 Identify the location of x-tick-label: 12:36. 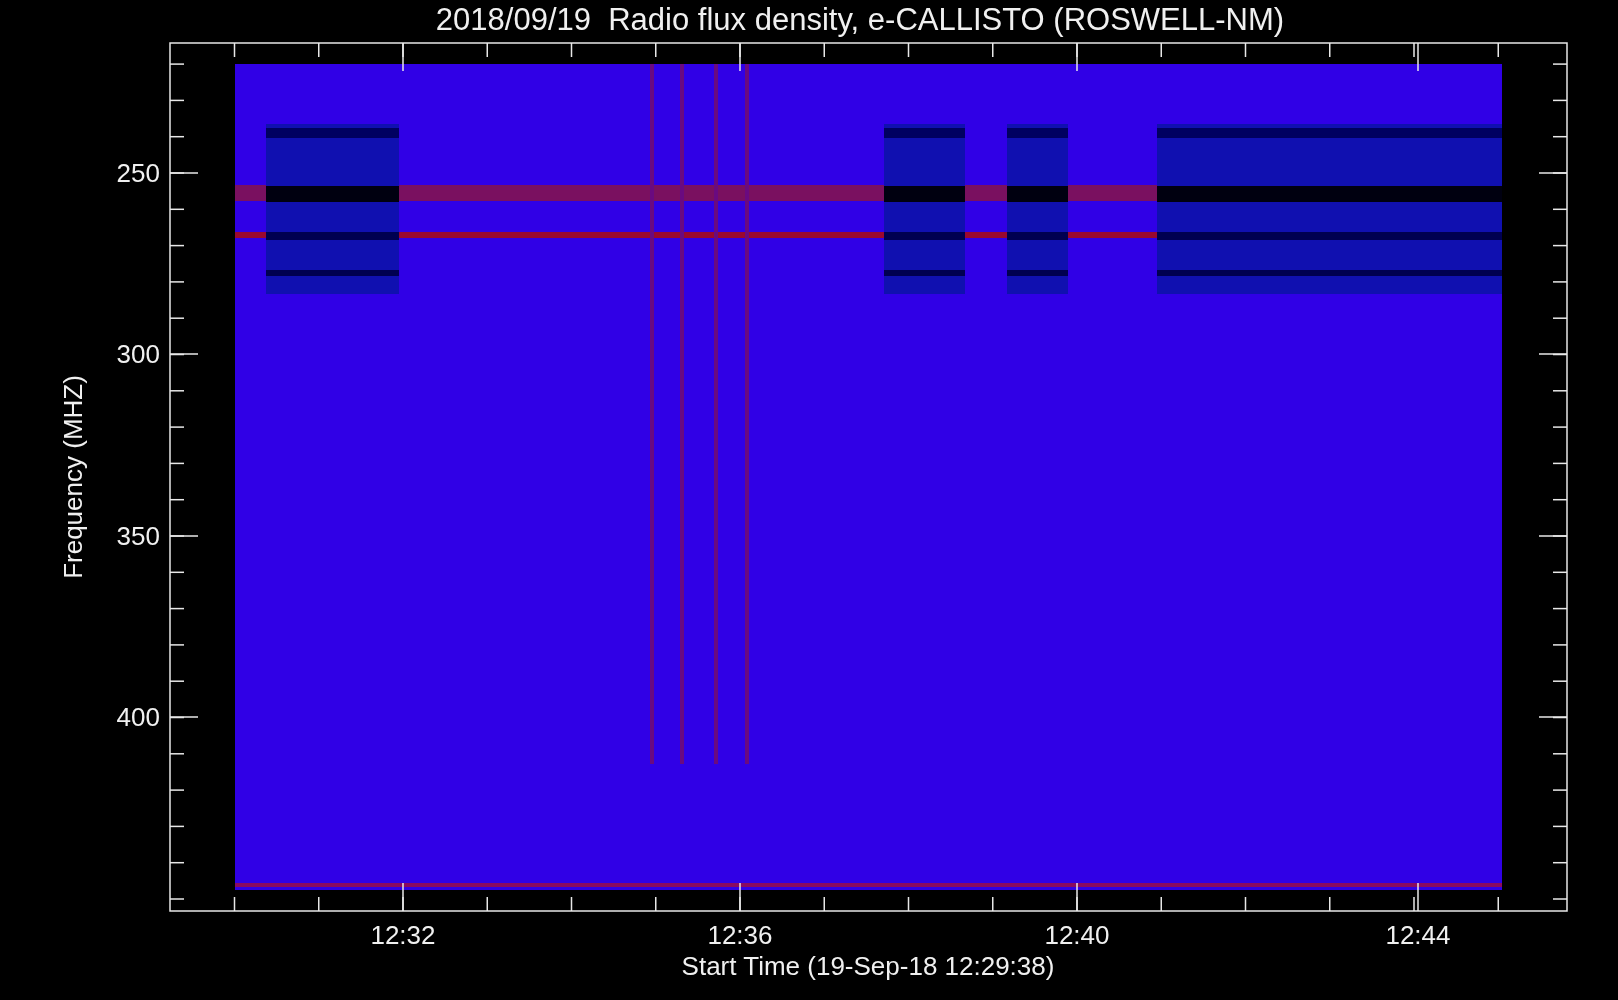
(740, 935).